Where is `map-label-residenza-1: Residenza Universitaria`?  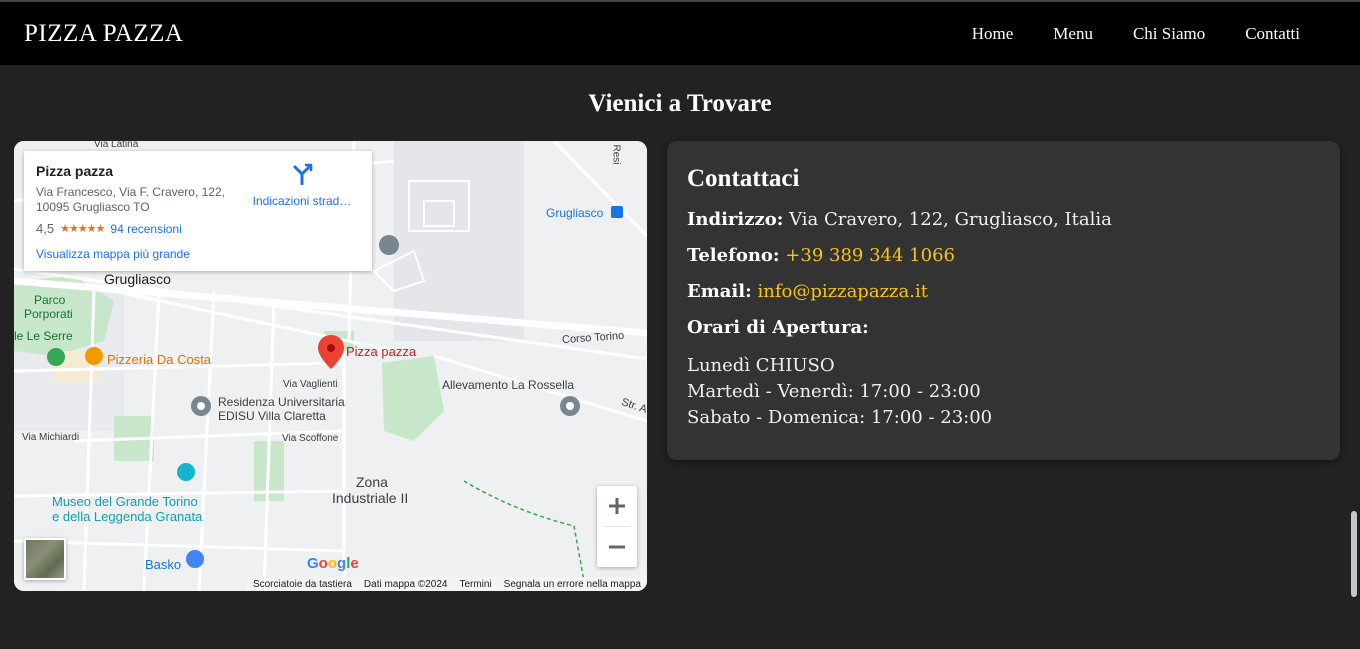
map-label-residenza-1: Residenza Universitaria is located at coordinates (281, 402).